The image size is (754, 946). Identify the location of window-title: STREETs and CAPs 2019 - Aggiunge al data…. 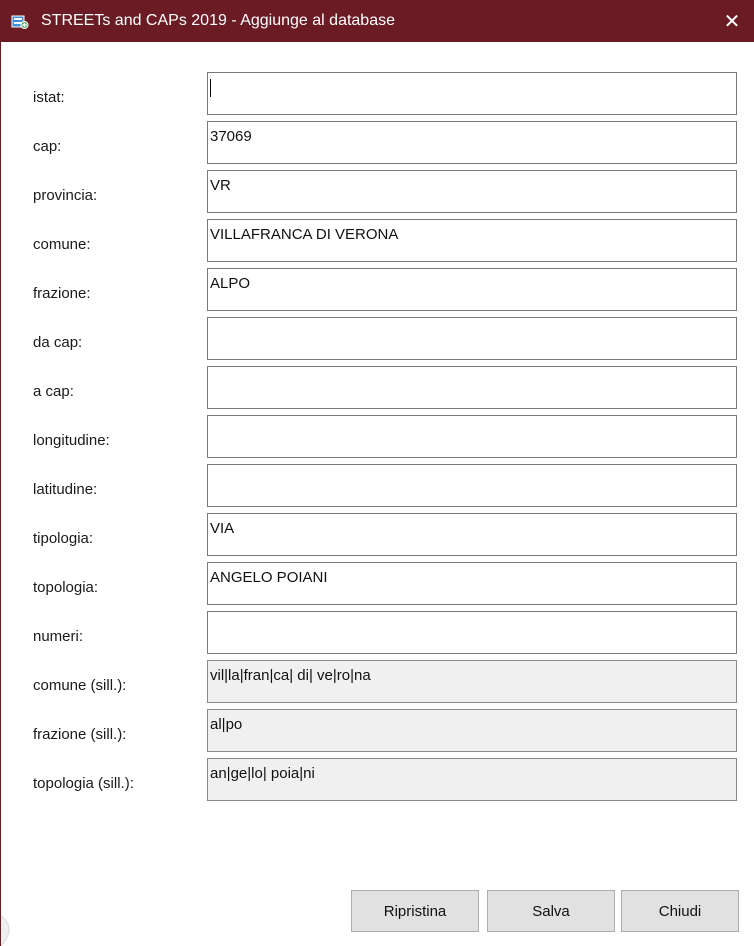
(218, 20).